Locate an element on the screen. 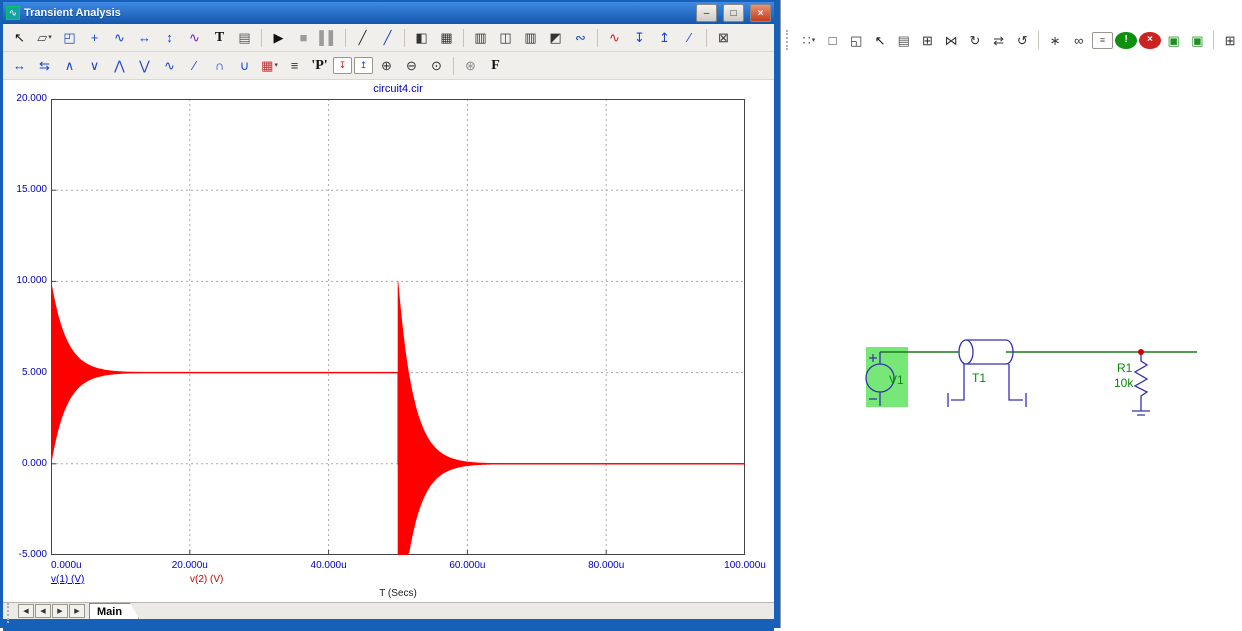 Image resolution: width=1242 pixels, height=631 pixels. select-pointer-icon: ↖ is located at coordinates (19, 37).